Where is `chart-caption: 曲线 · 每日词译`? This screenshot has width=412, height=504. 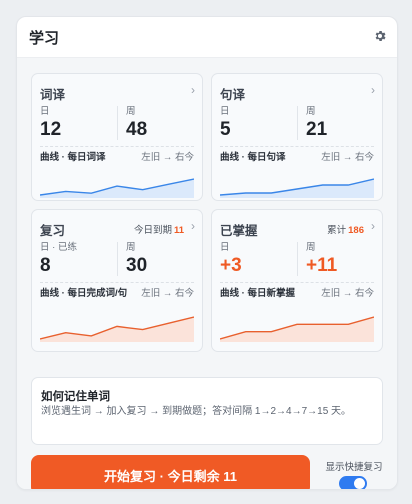 chart-caption: 曲线 · 每日词译 is located at coordinates (73, 157).